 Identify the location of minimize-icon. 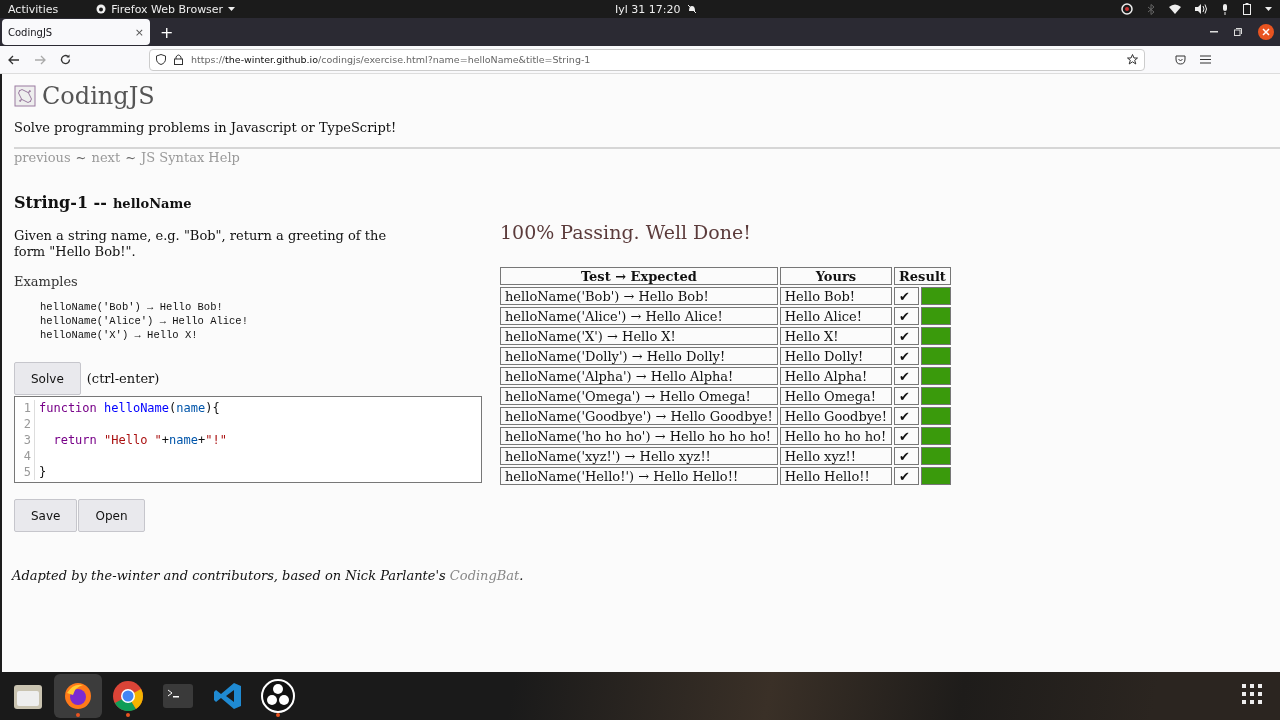
(1214, 32).